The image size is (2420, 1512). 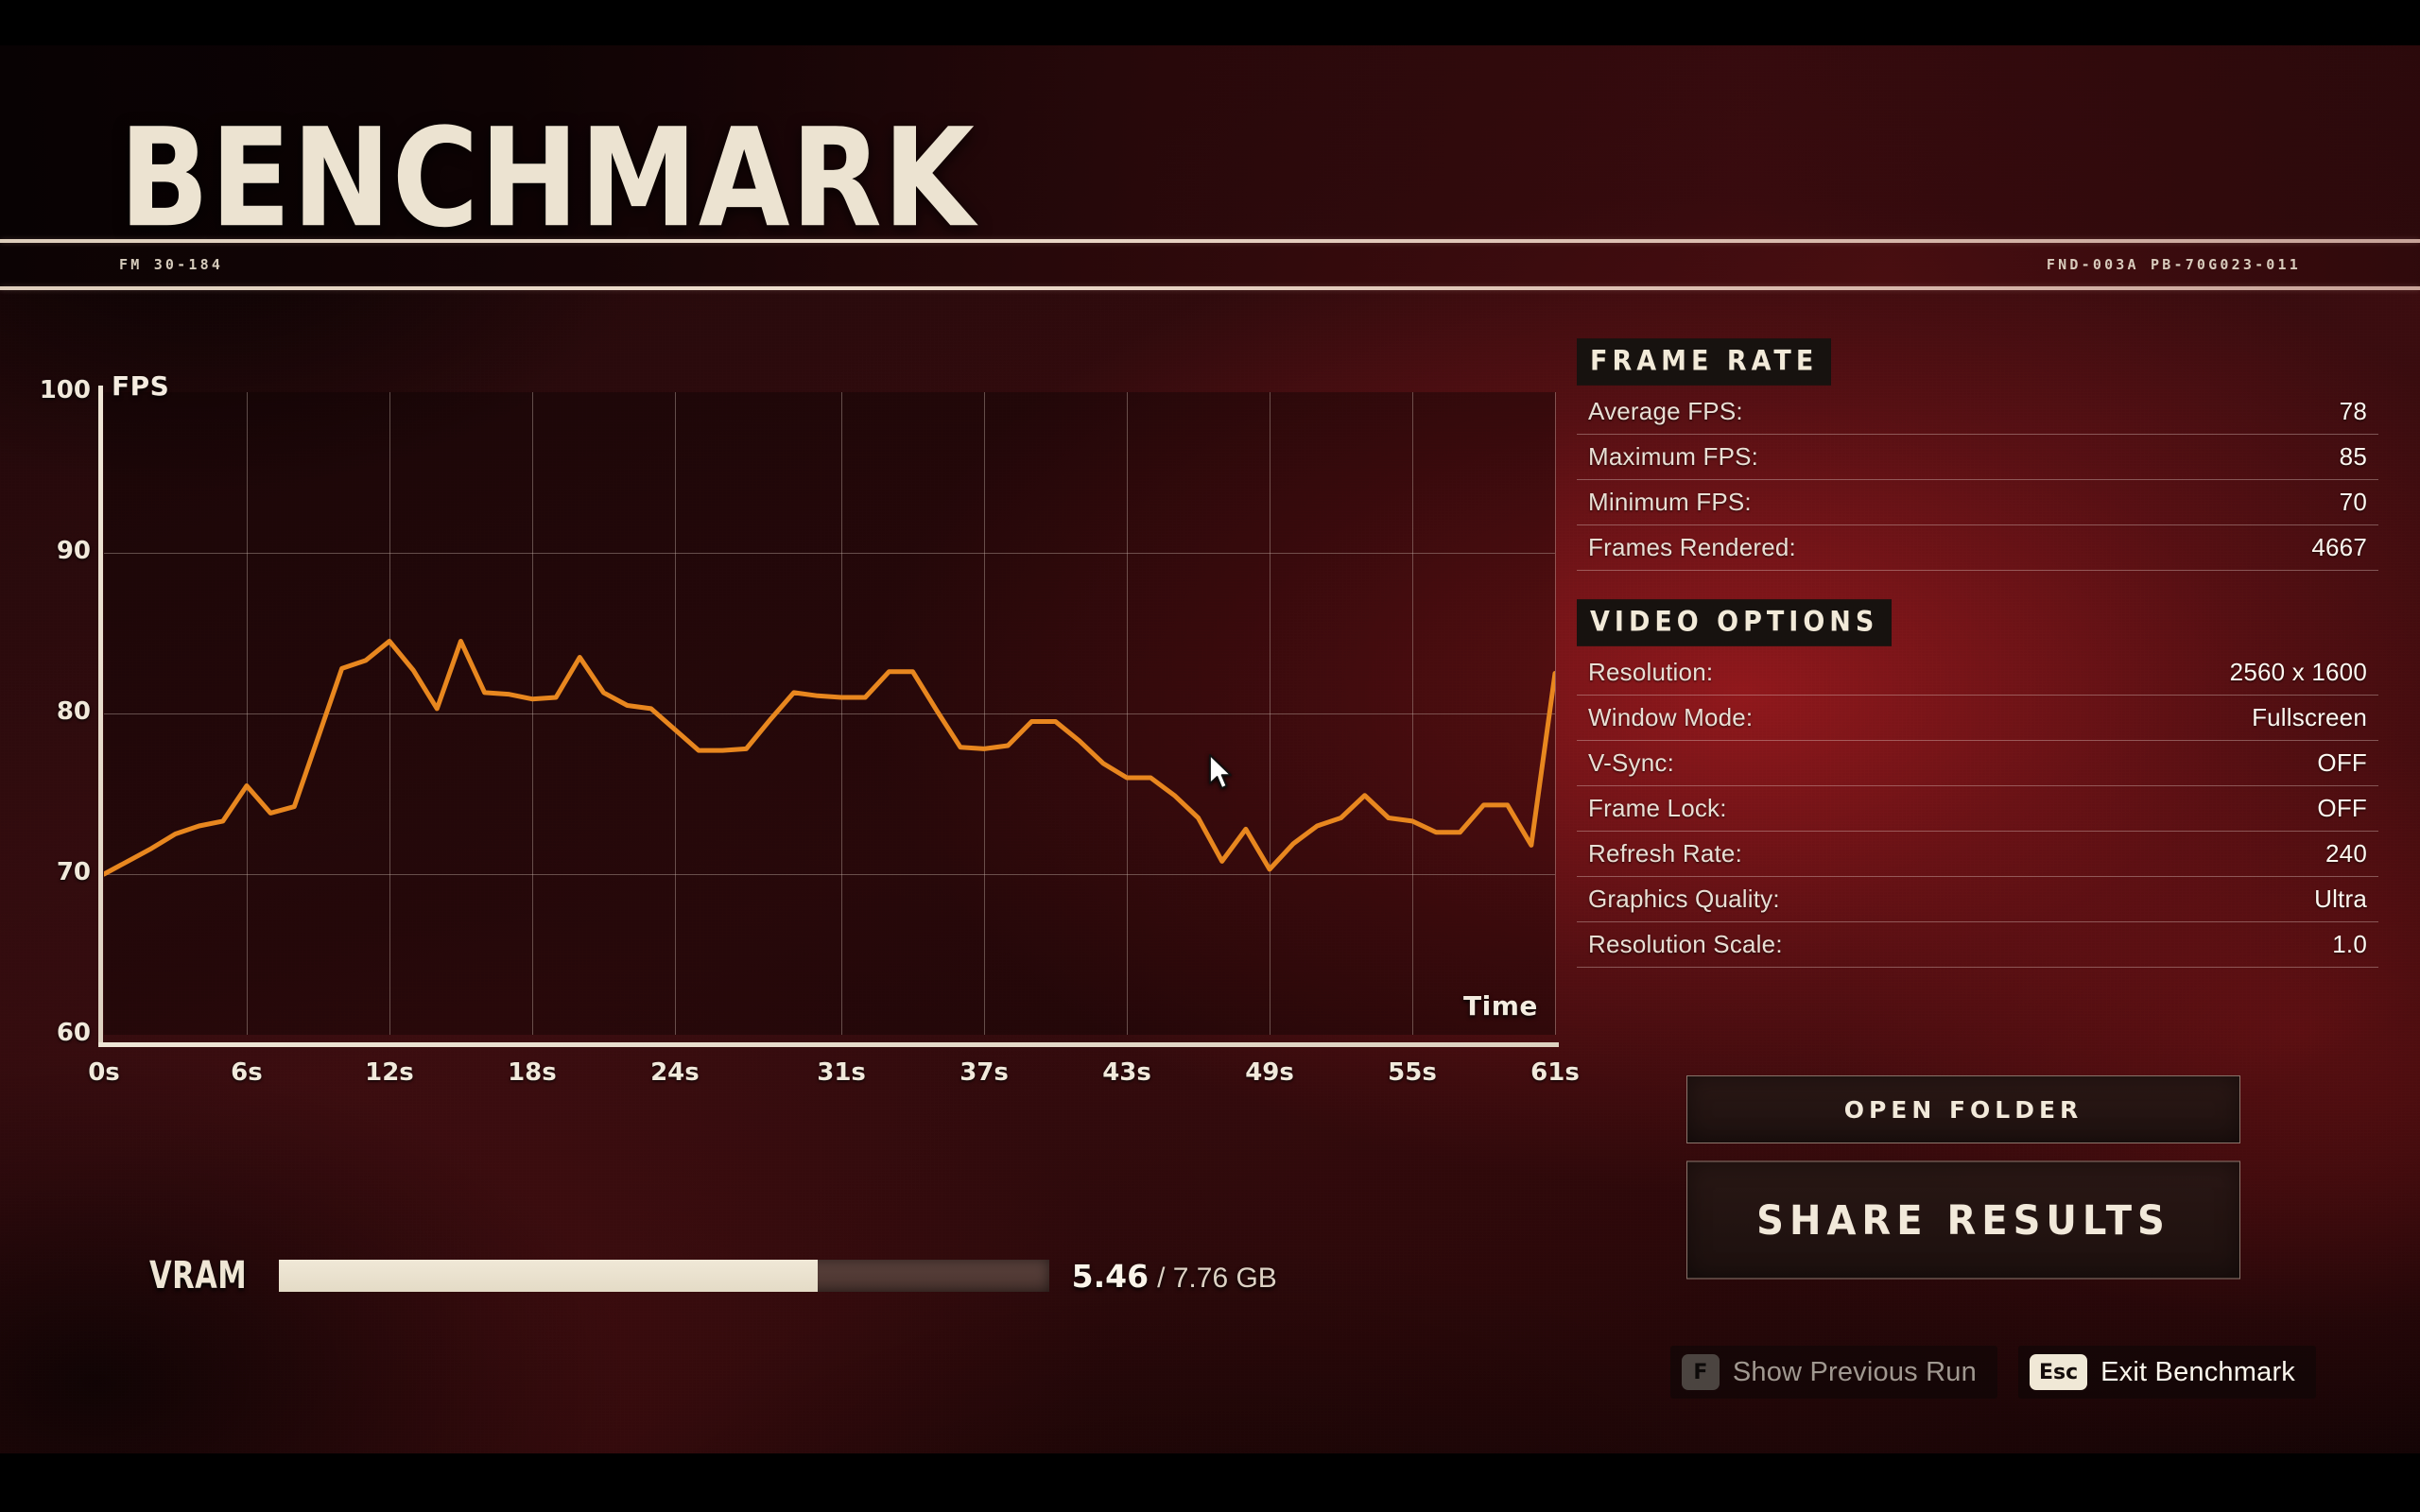 I want to click on vram-readout: 5.46 / 7.76 GB, so click(x=1174, y=1276).